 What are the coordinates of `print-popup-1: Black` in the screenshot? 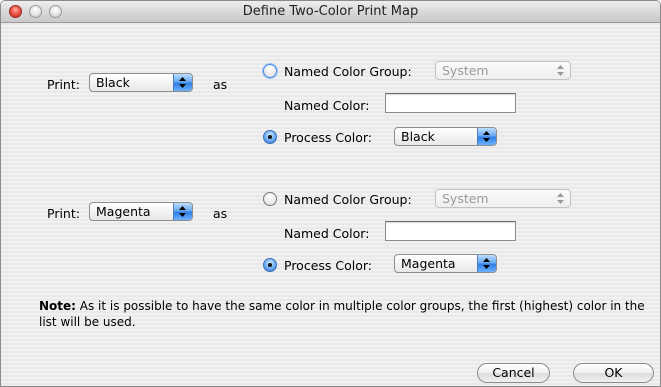 It's located at (141, 82).